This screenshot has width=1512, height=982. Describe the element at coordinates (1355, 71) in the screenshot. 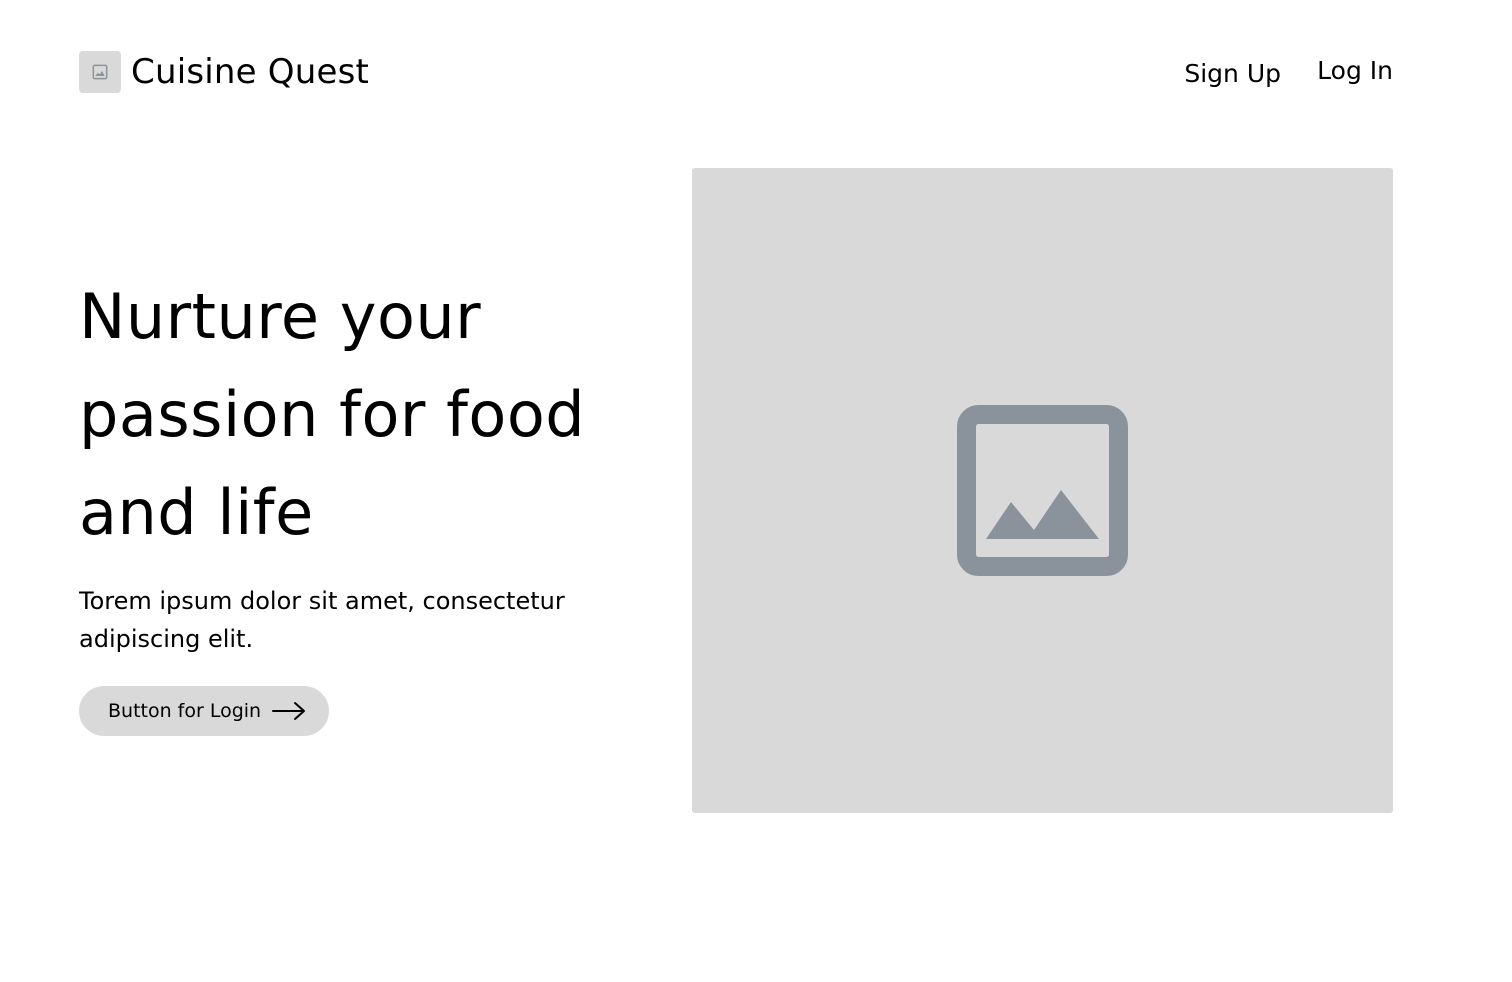

I see `log-in-link: Log In` at that location.